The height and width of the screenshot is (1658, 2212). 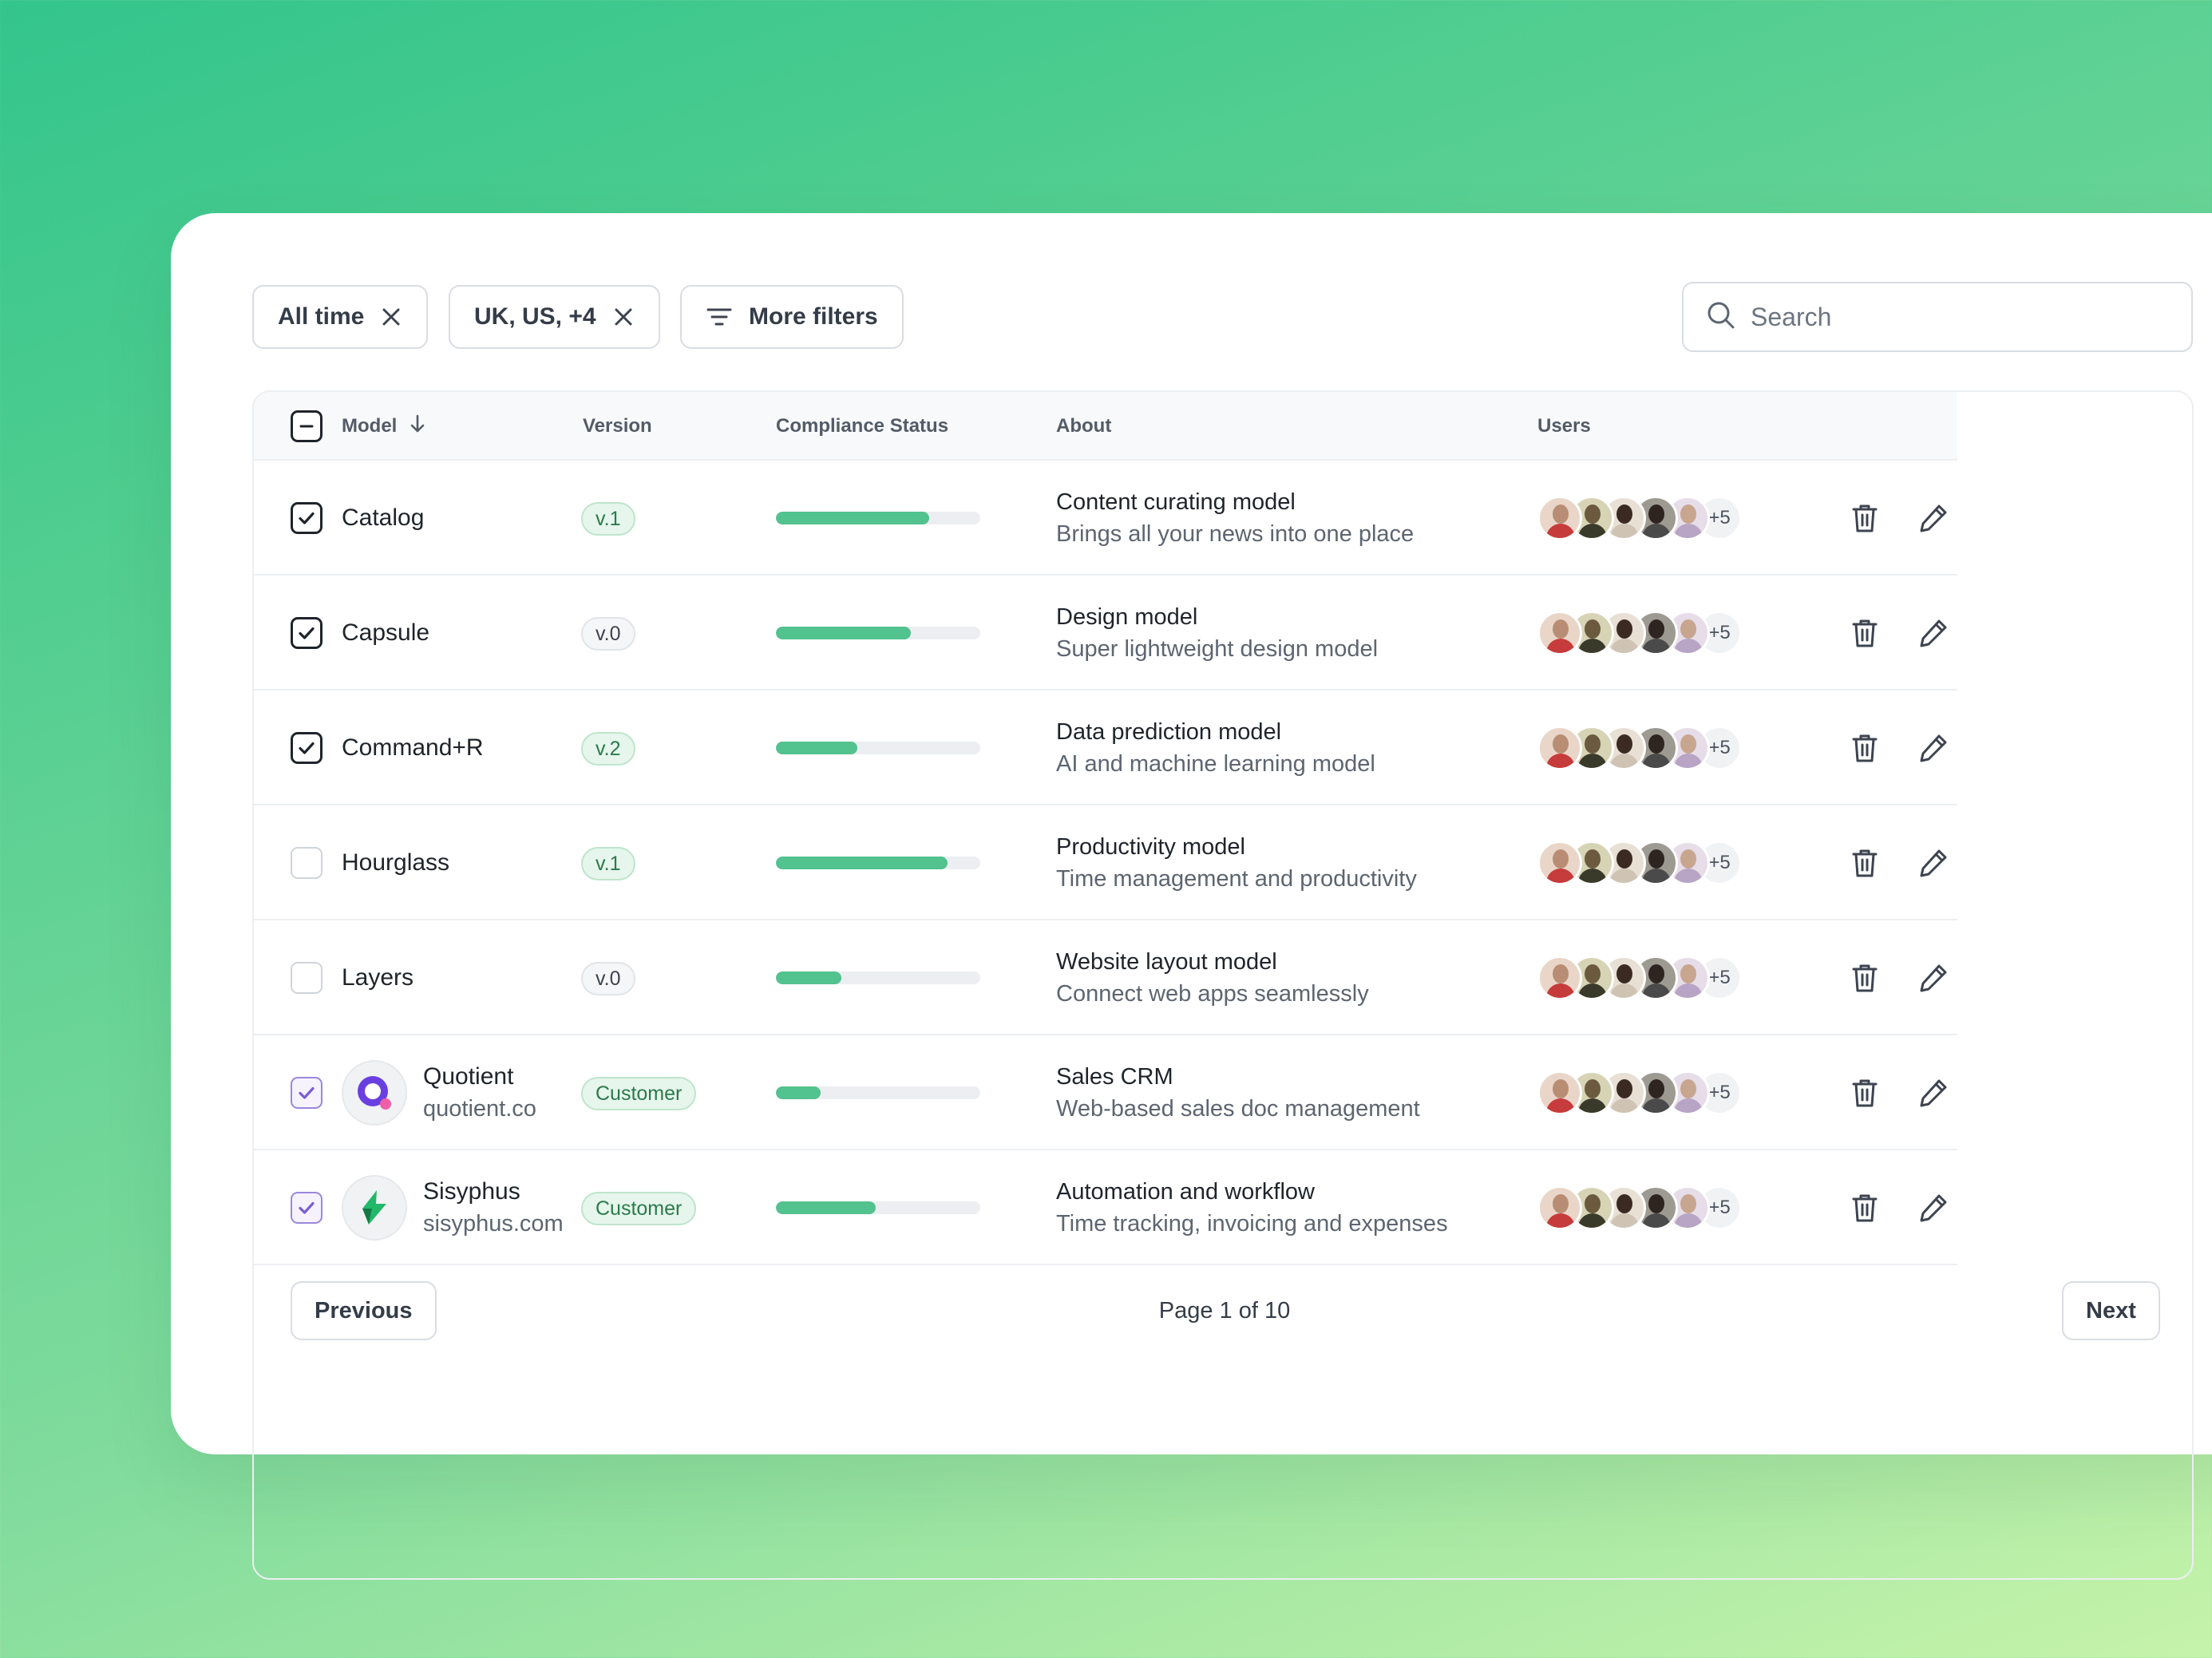 I want to click on column-header-about: About, so click(x=1084, y=426).